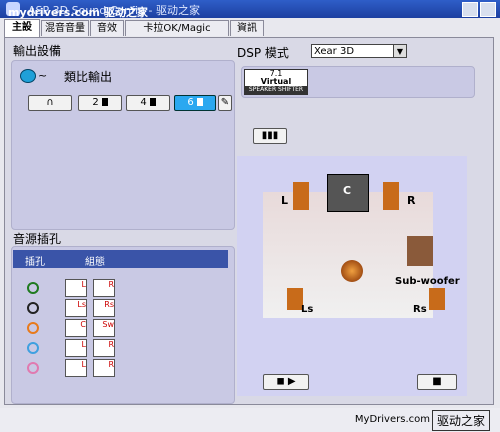 This screenshot has height=432, width=500. I want to click on dsp-label: DSP 模式, so click(263, 53).